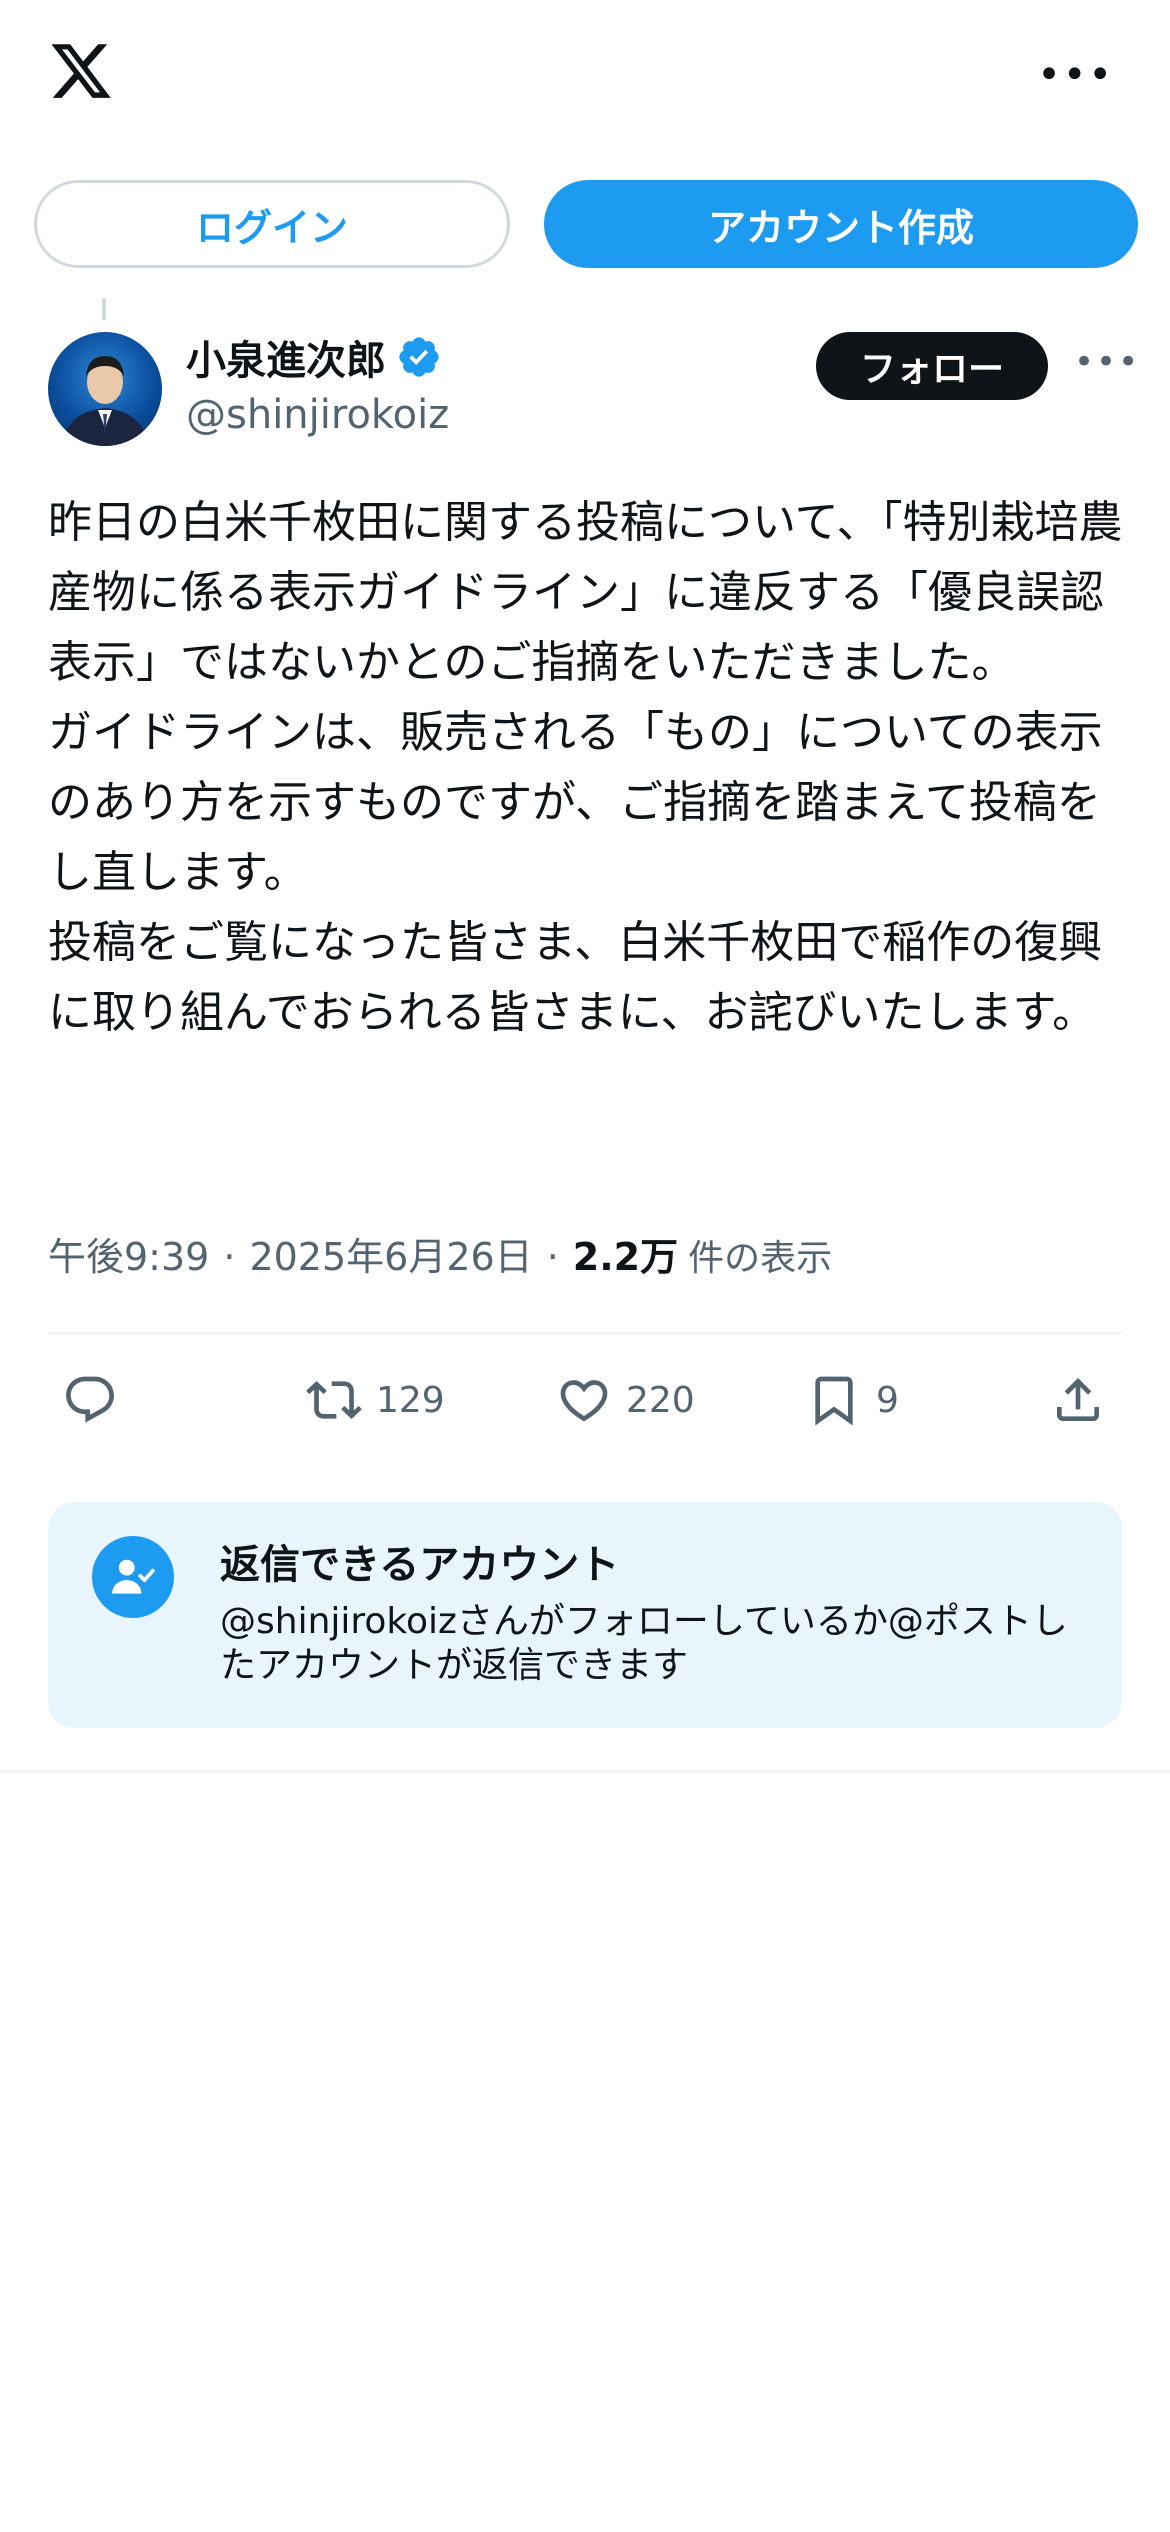  What do you see at coordinates (104, 309) in the screenshot?
I see `thread-line` at bounding box center [104, 309].